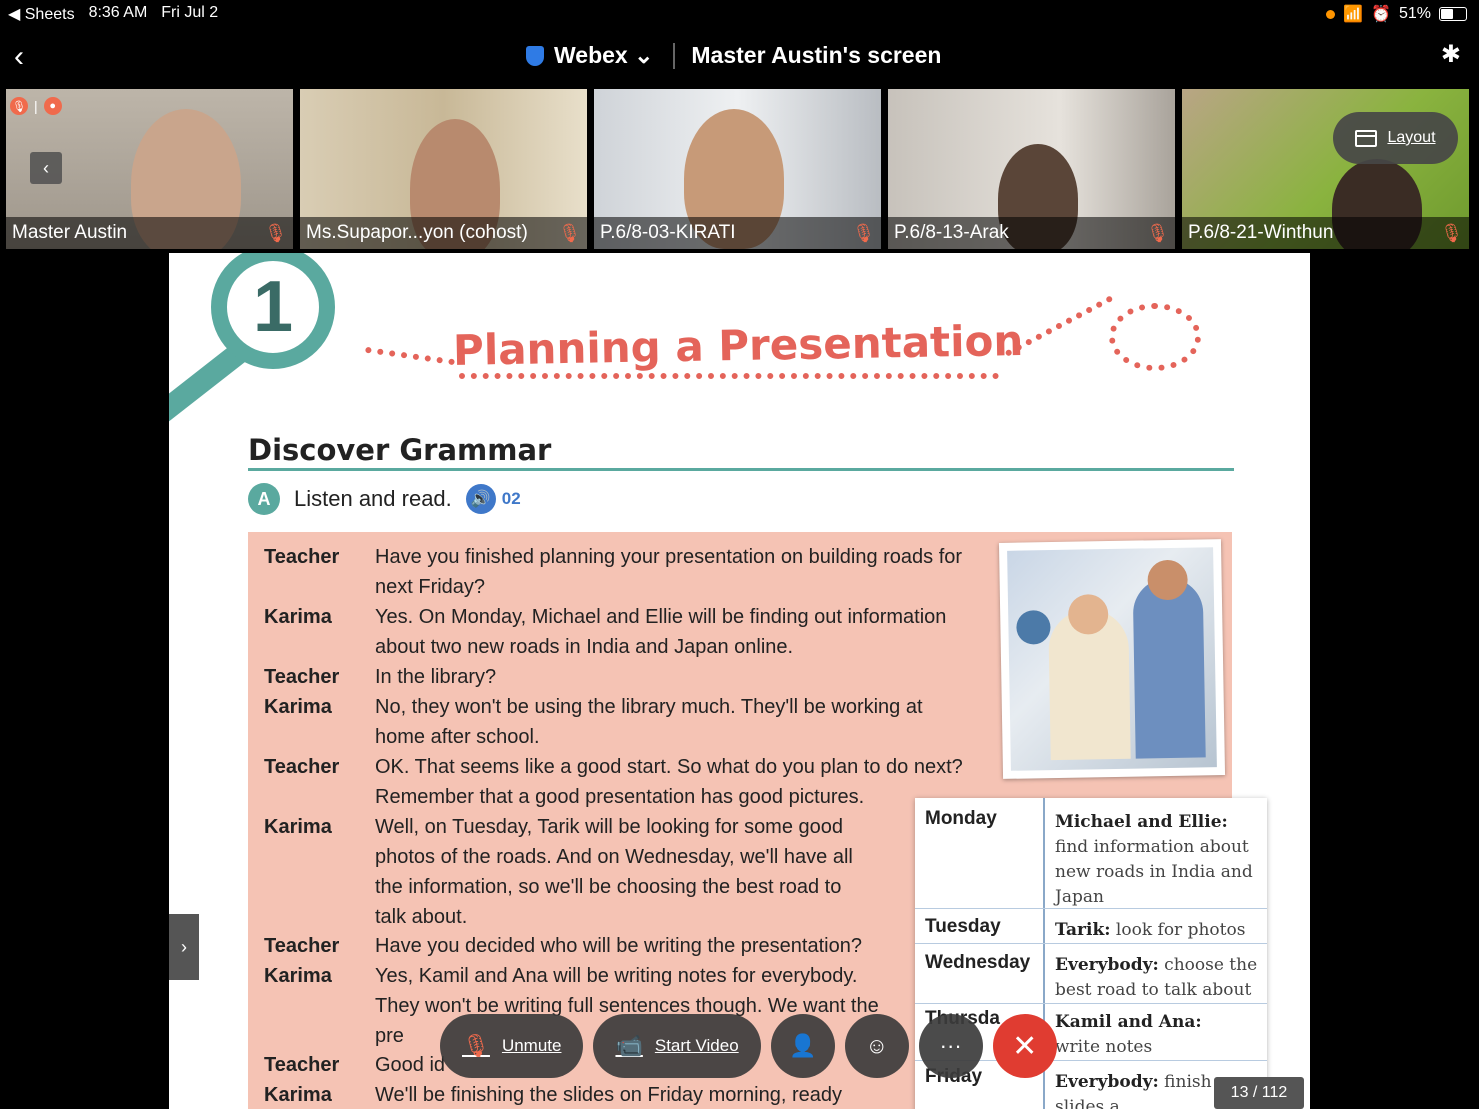 Image resolution: width=1479 pixels, height=1109 pixels. I want to click on unmute-label: Unmute, so click(531, 1045).